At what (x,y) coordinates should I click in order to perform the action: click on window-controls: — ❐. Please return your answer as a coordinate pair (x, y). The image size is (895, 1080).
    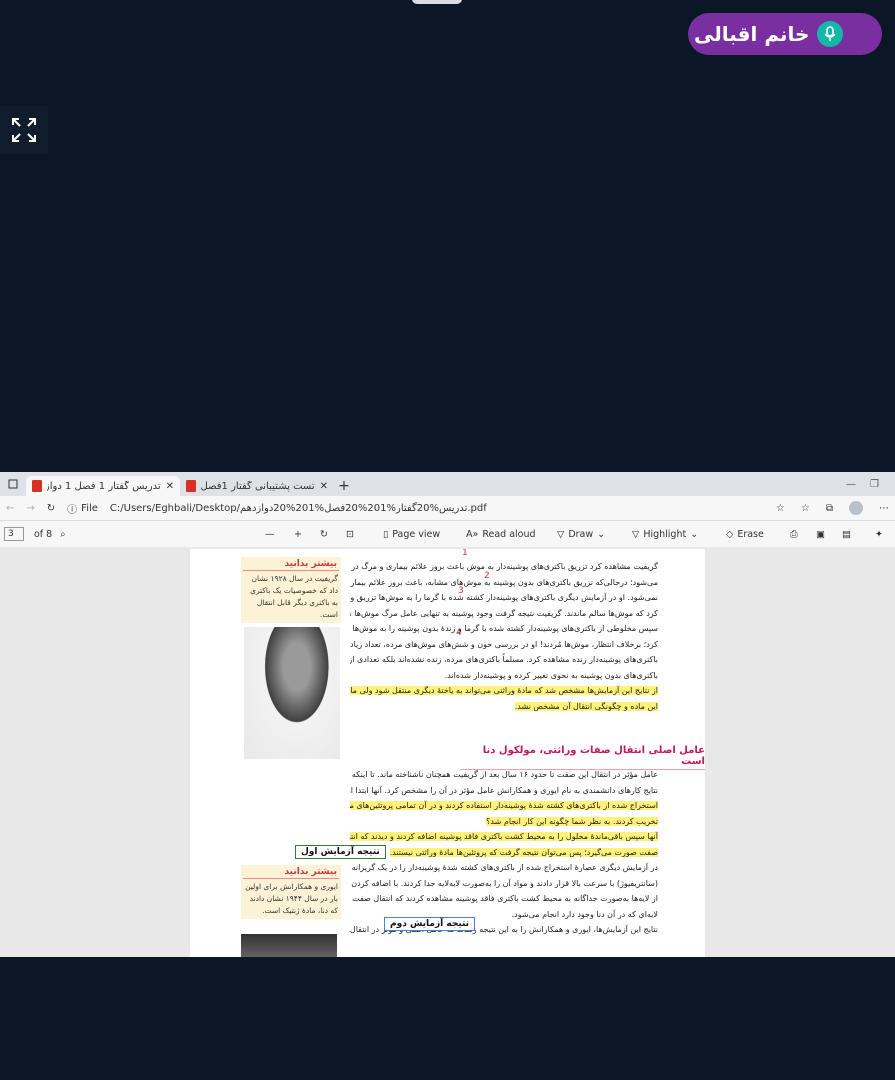
    Looking at the image, I should click on (870, 484).